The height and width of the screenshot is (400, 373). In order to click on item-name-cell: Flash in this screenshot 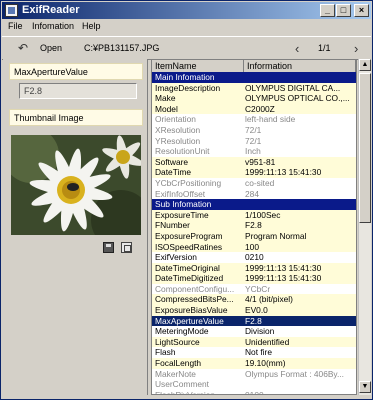, I will do `click(165, 352)`.